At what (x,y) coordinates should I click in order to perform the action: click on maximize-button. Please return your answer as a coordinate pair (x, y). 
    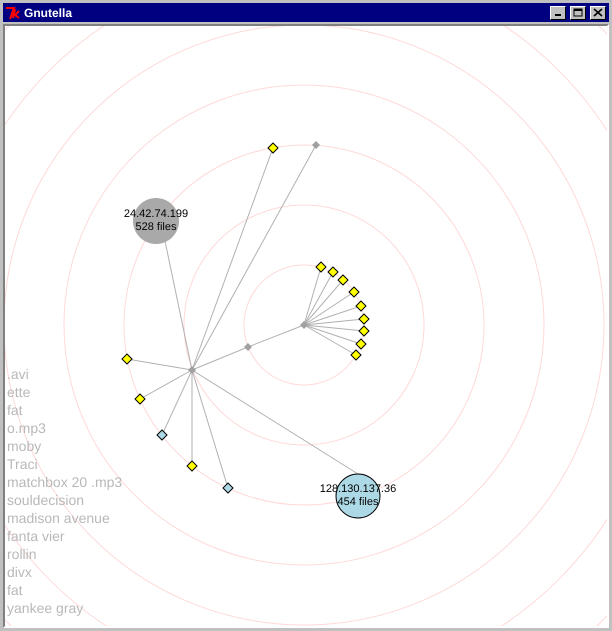
    Looking at the image, I should click on (578, 13).